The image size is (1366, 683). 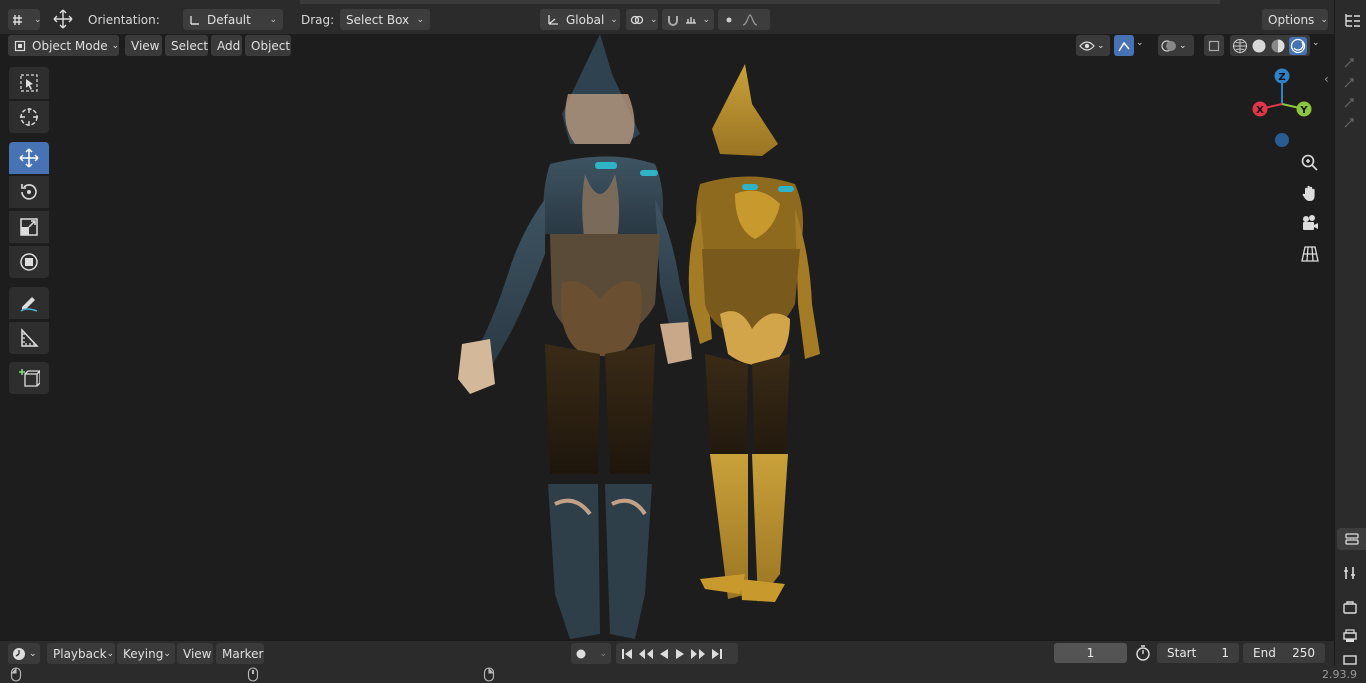 What do you see at coordinates (240, 653) in the screenshot?
I see `menu-marker: Marker` at bounding box center [240, 653].